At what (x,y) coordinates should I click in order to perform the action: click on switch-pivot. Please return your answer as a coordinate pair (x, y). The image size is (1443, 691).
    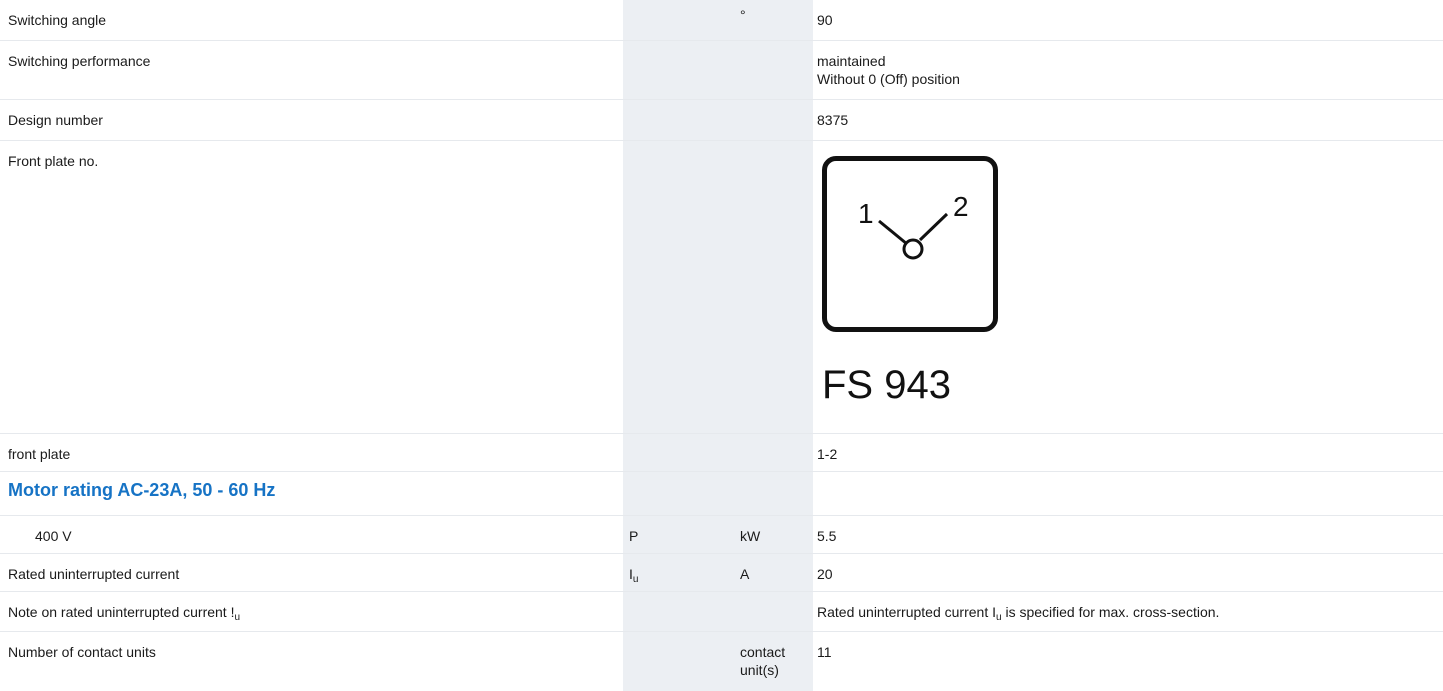
    Looking at the image, I should click on (913, 249).